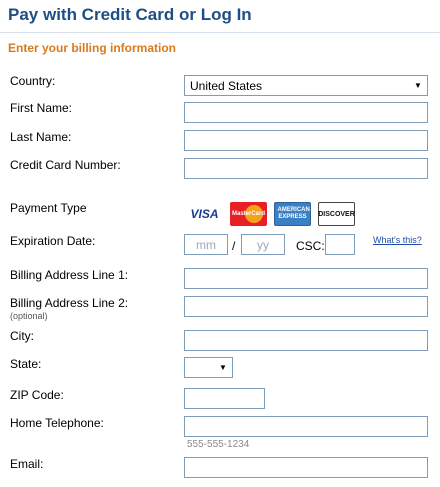 The width and height of the screenshot is (440, 487). Describe the element at coordinates (306, 85) in the screenshot. I see `country-select: United States ▼` at that location.